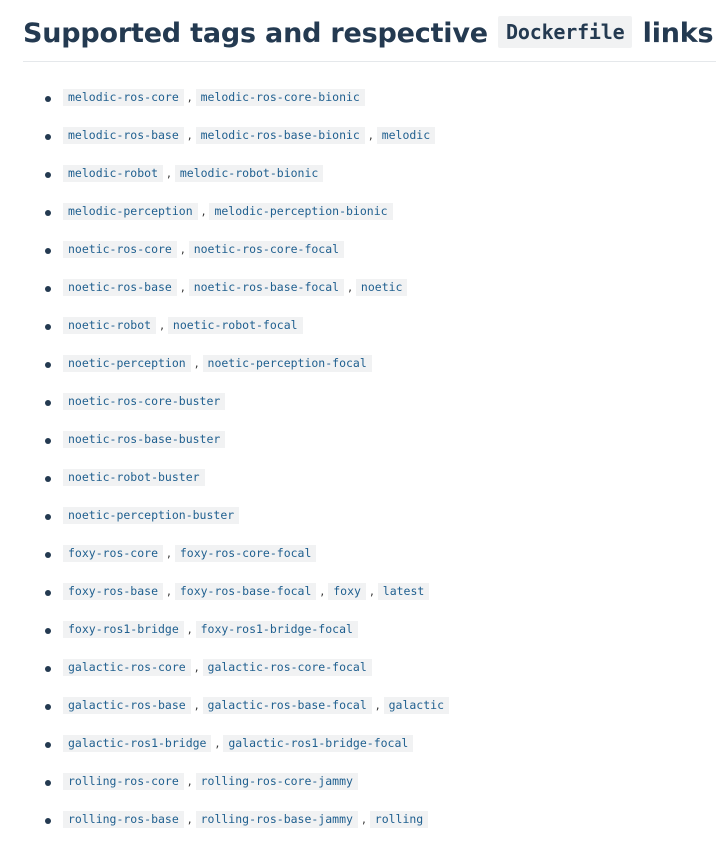 This screenshot has width=716, height=849. What do you see at coordinates (127, 667) in the screenshot?
I see `tag-link: galactic-ros-core` at bounding box center [127, 667].